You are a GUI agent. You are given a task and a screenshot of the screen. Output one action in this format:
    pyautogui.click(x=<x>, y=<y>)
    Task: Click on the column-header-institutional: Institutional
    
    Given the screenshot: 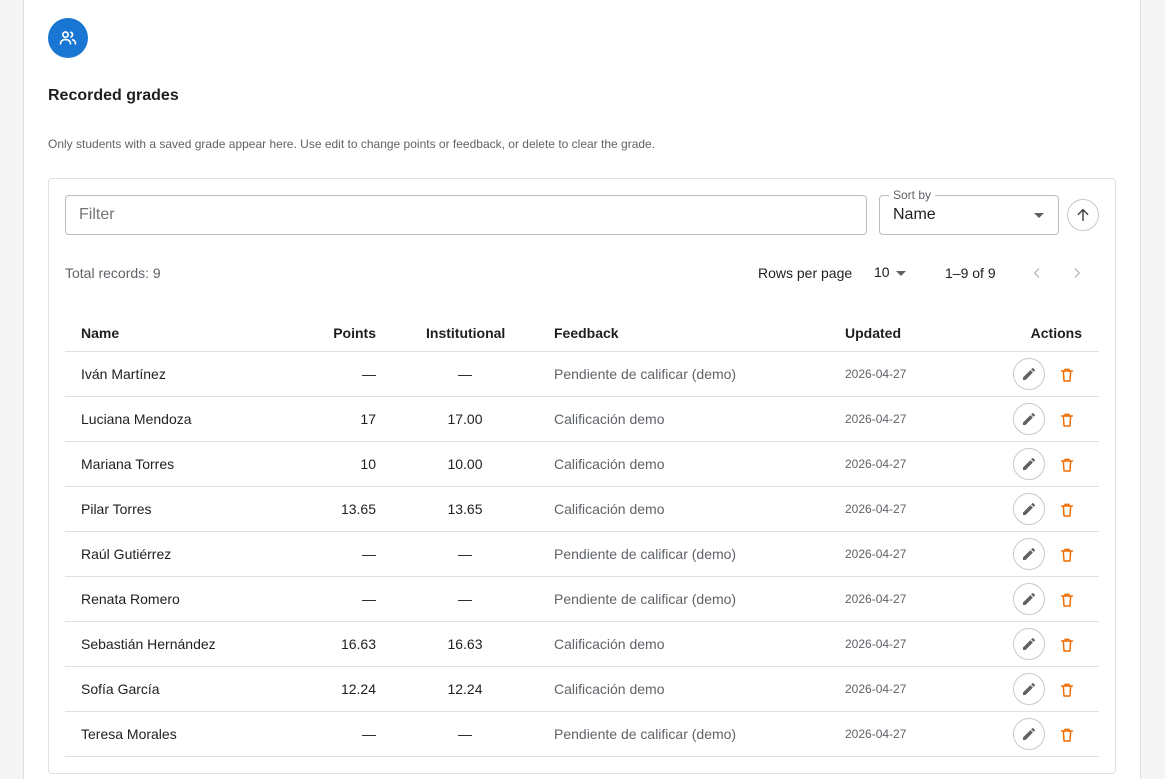 What is the action you would take?
    pyautogui.click(x=465, y=333)
    